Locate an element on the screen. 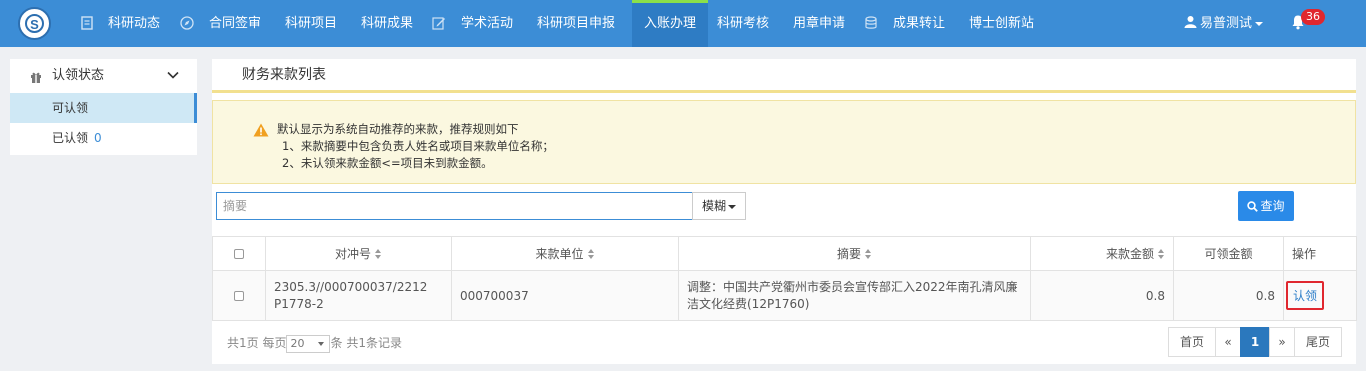 This screenshot has height=371, width=1366. claim-button: 认领 is located at coordinates (1305, 295).